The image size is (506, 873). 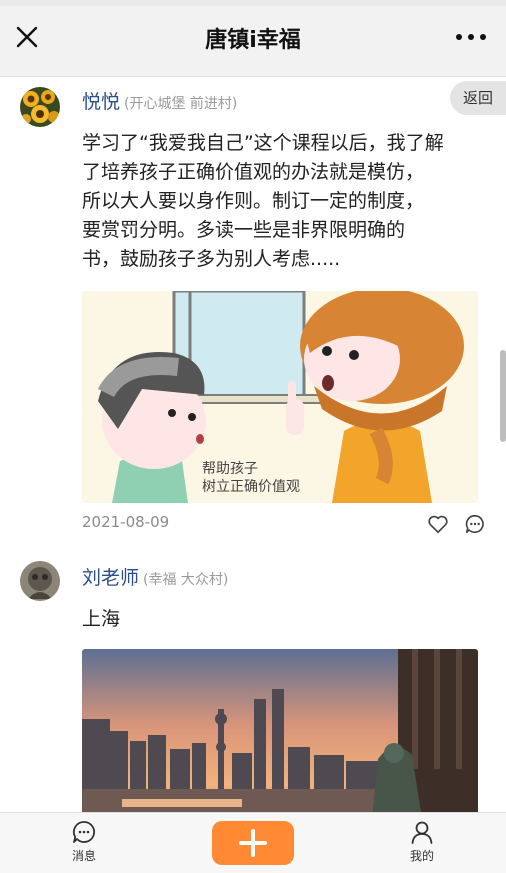 What do you see at coordinates (181, 104) in the screenshot?
I see `author-location: (开心城堡 前进村)` at bounding box center [181, 104].